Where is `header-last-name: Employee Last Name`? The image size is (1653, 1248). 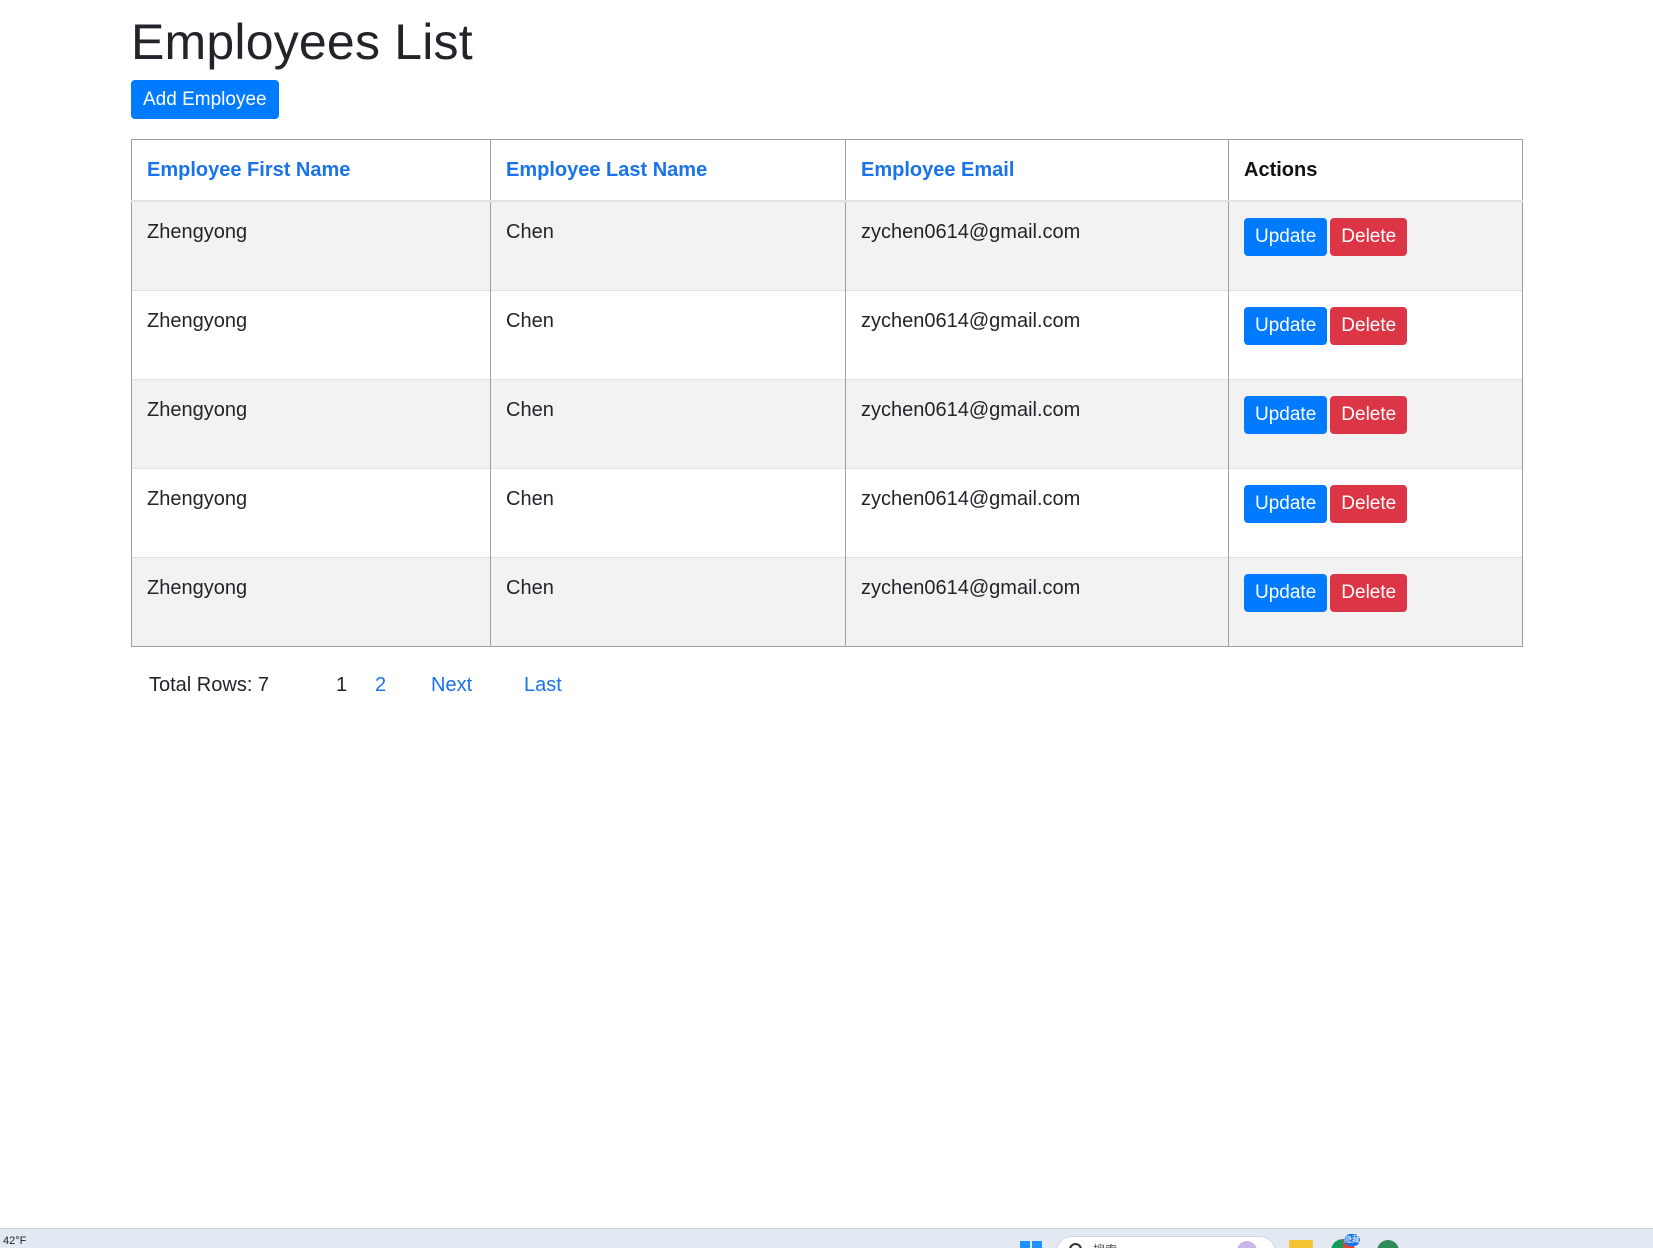
header-last-name: Employee Last Name is located at coordinates (668, 170).